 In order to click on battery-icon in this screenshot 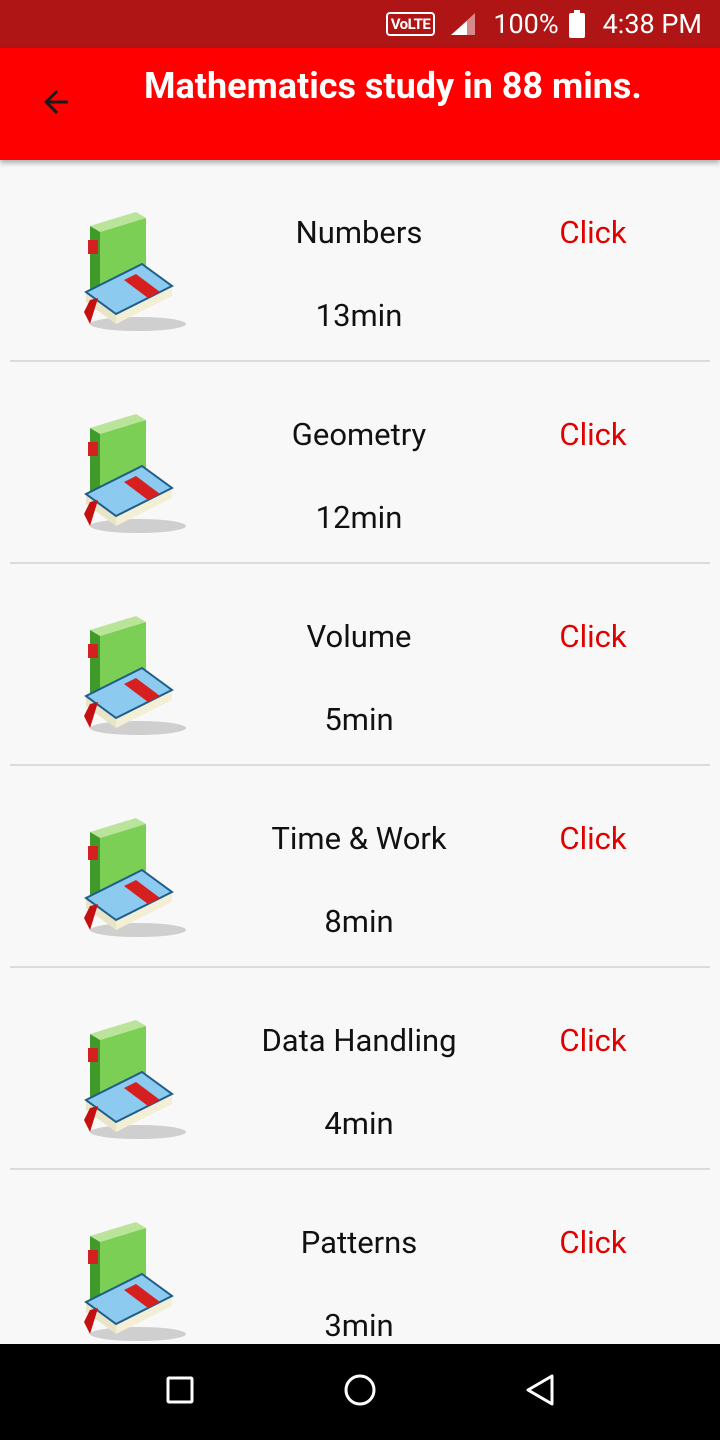, I will do `click(576, 24)`.